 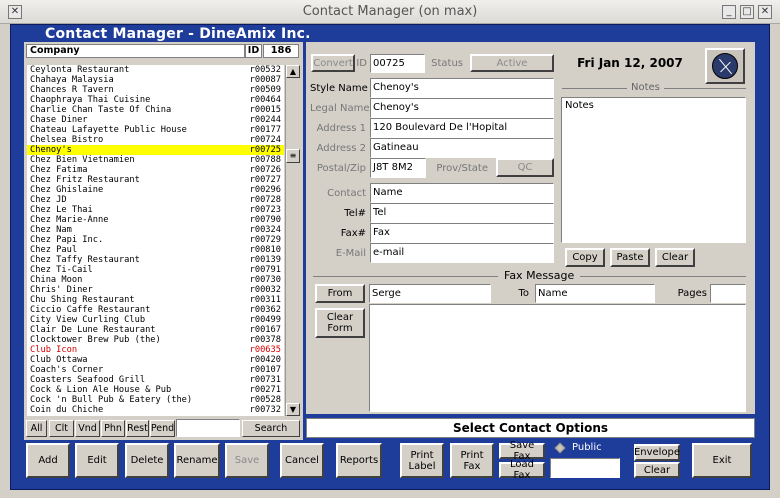 I want to click on list-item: Chez Ti-Cail r00791, so click(x=155, y=270).